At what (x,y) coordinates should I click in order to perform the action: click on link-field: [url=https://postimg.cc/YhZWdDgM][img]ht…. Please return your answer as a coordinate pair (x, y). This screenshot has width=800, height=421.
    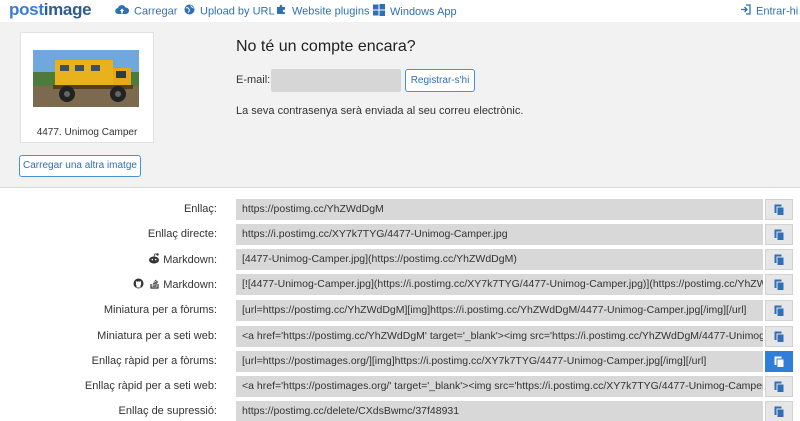
    Looking at the image, I should click on (499, 310).